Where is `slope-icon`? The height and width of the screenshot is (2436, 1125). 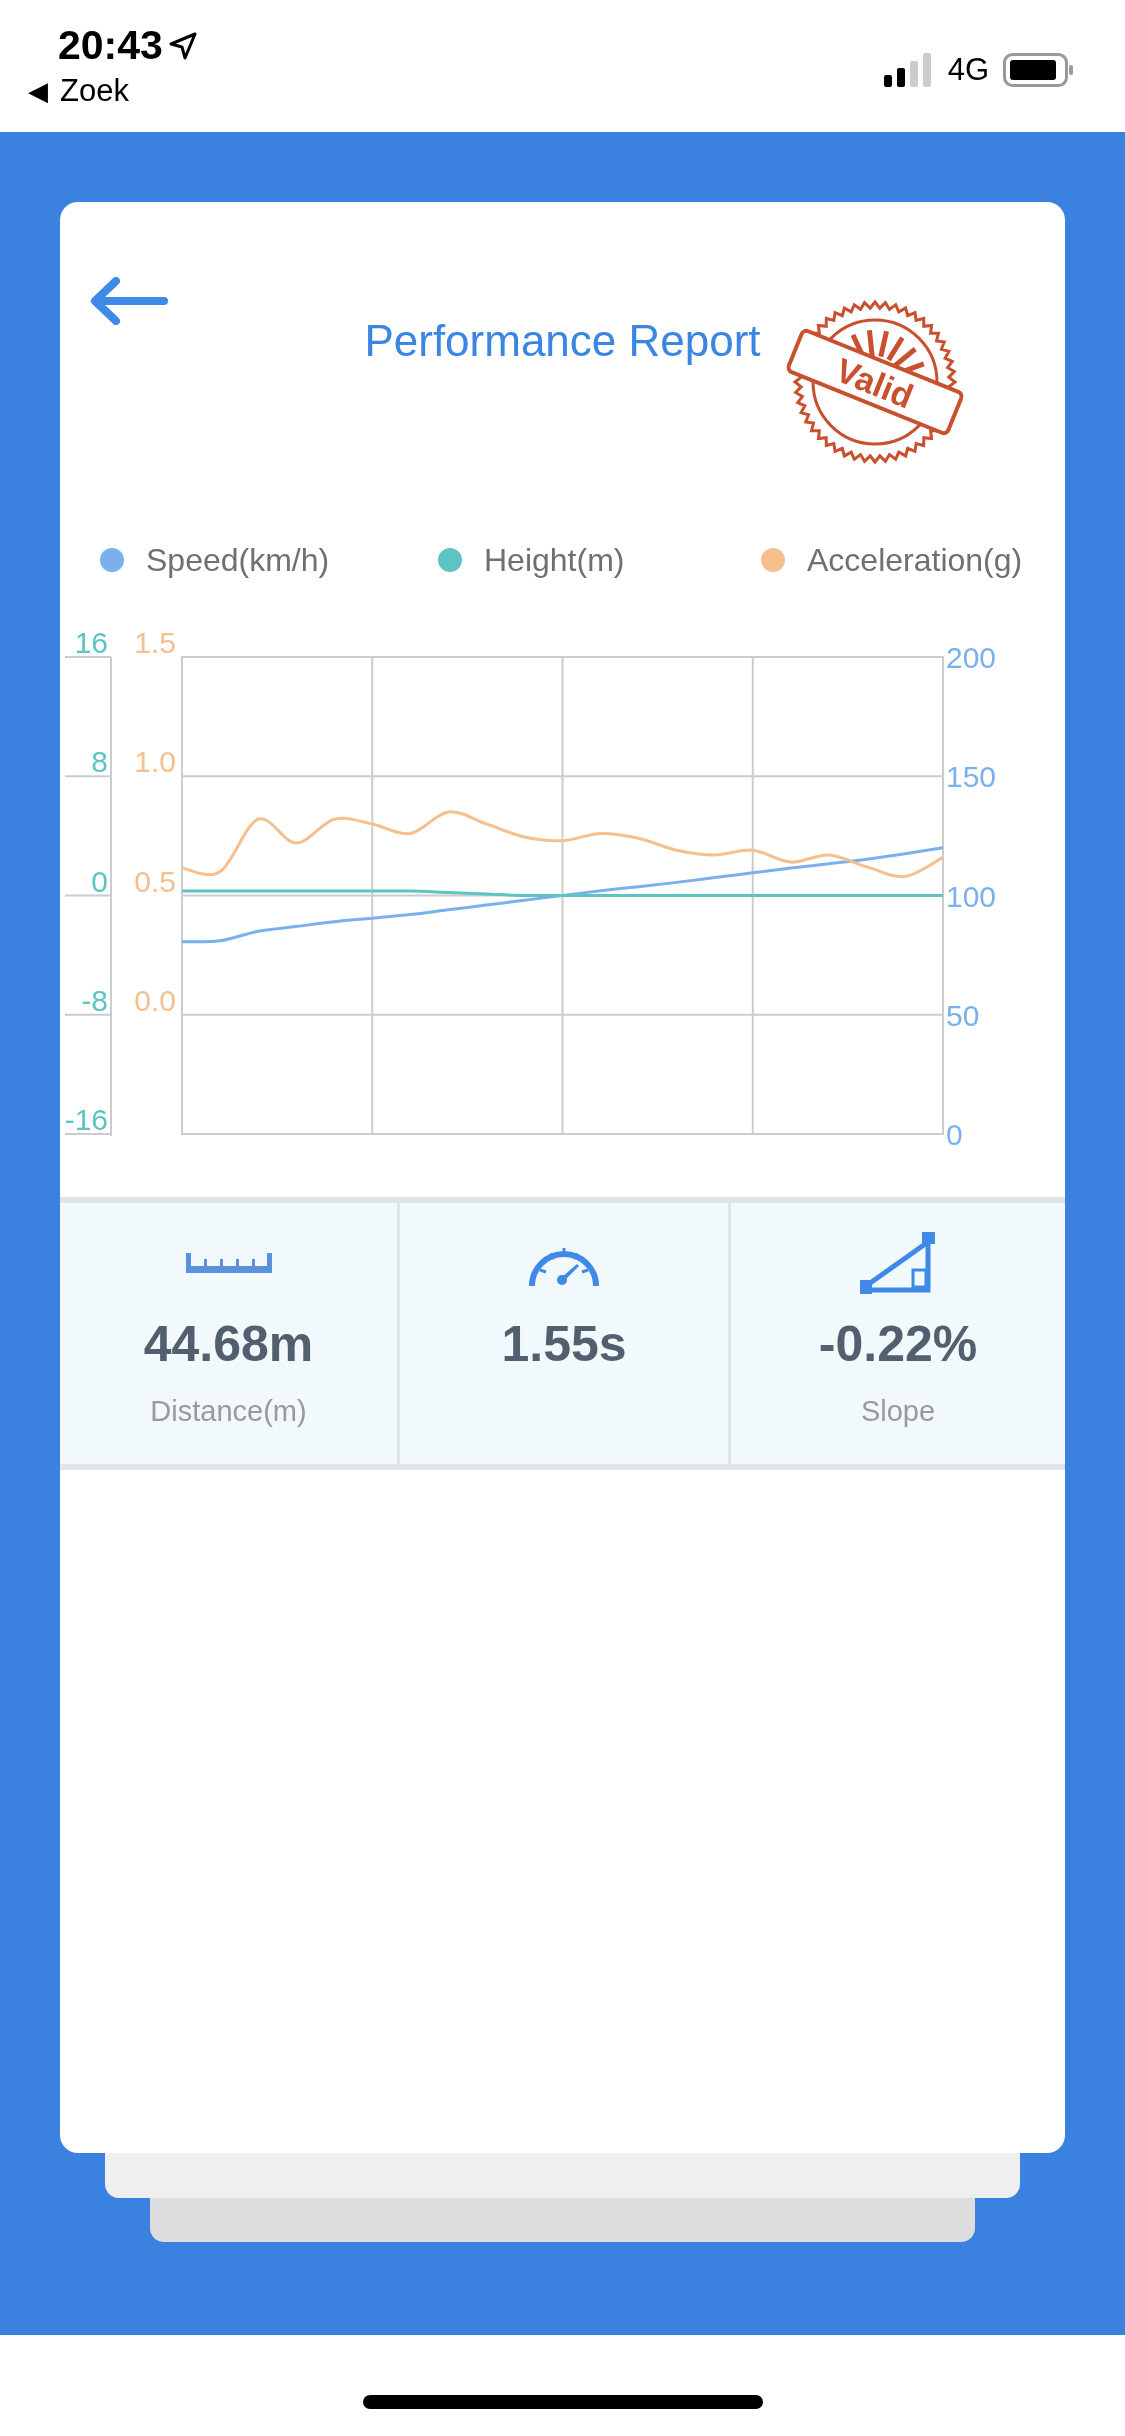 slope-icon is located at coordinates (898, 1263).